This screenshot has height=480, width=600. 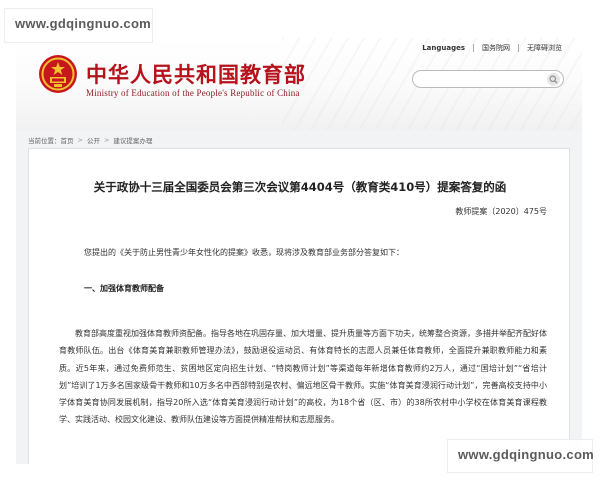 What do you see at coordinates (124, 288) in the screenshot?
I see `section-heading: 一、加强体育教师配备` at bounding box center [124, 288].